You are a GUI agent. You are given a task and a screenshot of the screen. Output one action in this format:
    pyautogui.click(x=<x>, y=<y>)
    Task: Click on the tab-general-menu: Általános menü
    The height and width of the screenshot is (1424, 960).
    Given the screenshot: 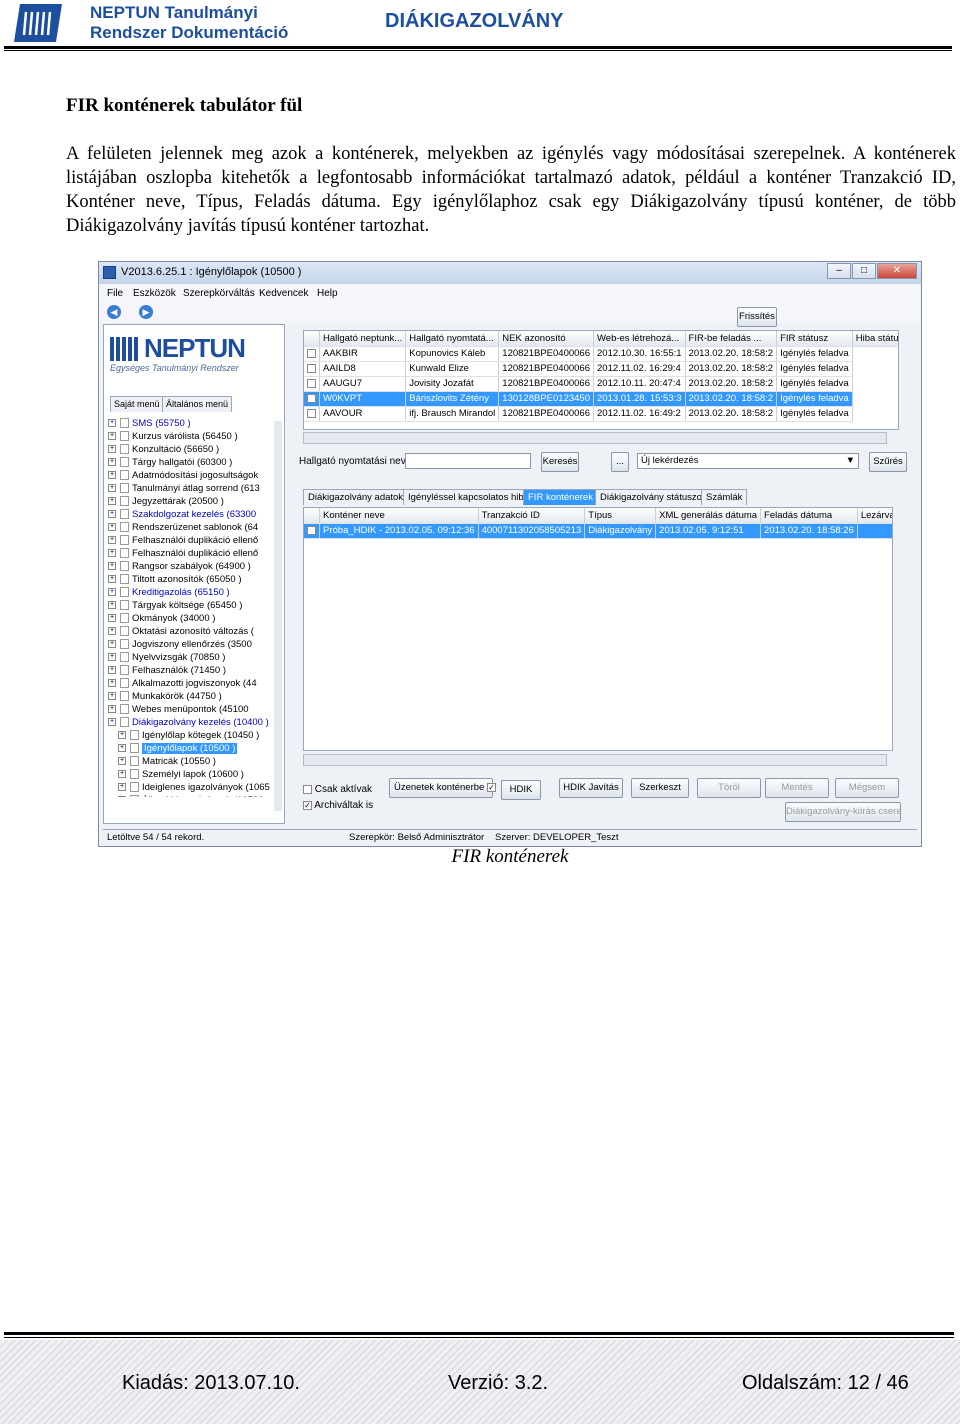 What is the action you would take?
    pyautogui.click(x=197, y=404)
    